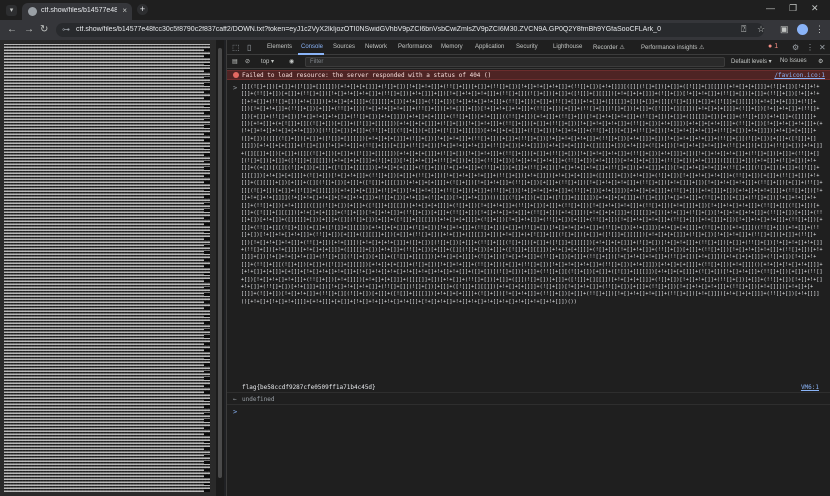 This screenshot has height=496, width=830. Describe the element at coordinates (761, 29) in the screenshot. I see `bookmark-star-icon: ☆` at that location.